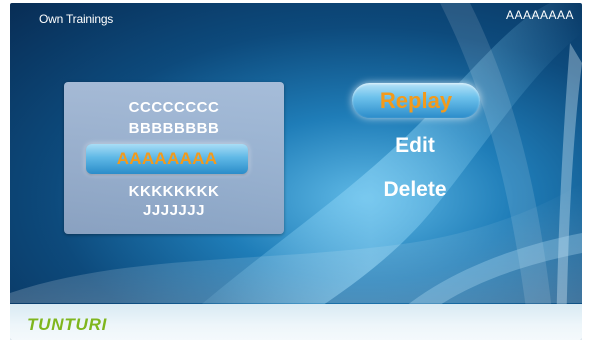  I want to click on tunturi-logo: TUNTURI, so click(67, 324).